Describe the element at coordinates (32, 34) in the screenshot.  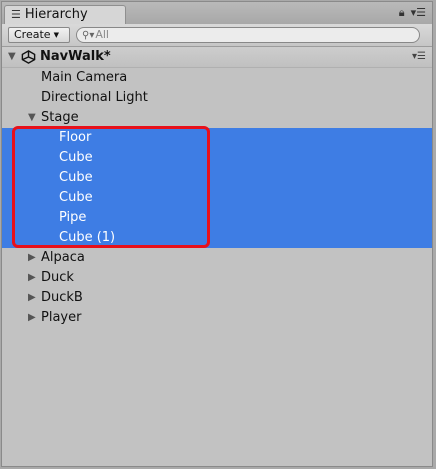
I see `create-button-label: Create` at that location.